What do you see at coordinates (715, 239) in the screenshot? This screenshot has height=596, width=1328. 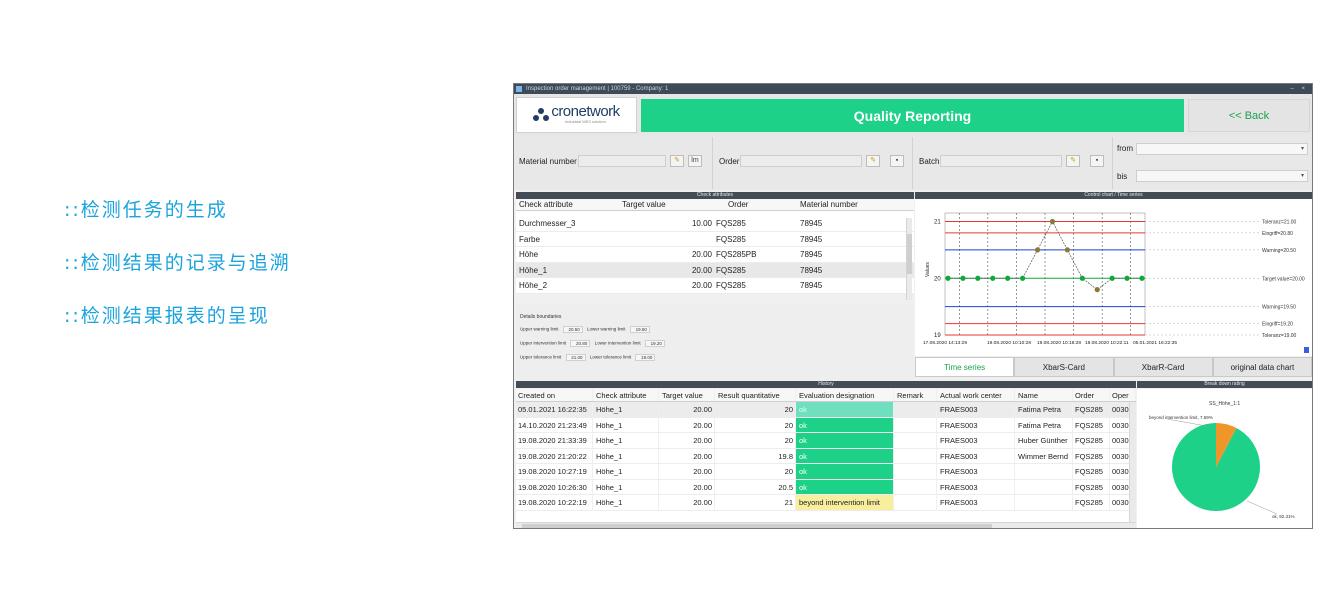 I see `table-row: Farbe FQS285 78945` at bounding box center [715, 239].